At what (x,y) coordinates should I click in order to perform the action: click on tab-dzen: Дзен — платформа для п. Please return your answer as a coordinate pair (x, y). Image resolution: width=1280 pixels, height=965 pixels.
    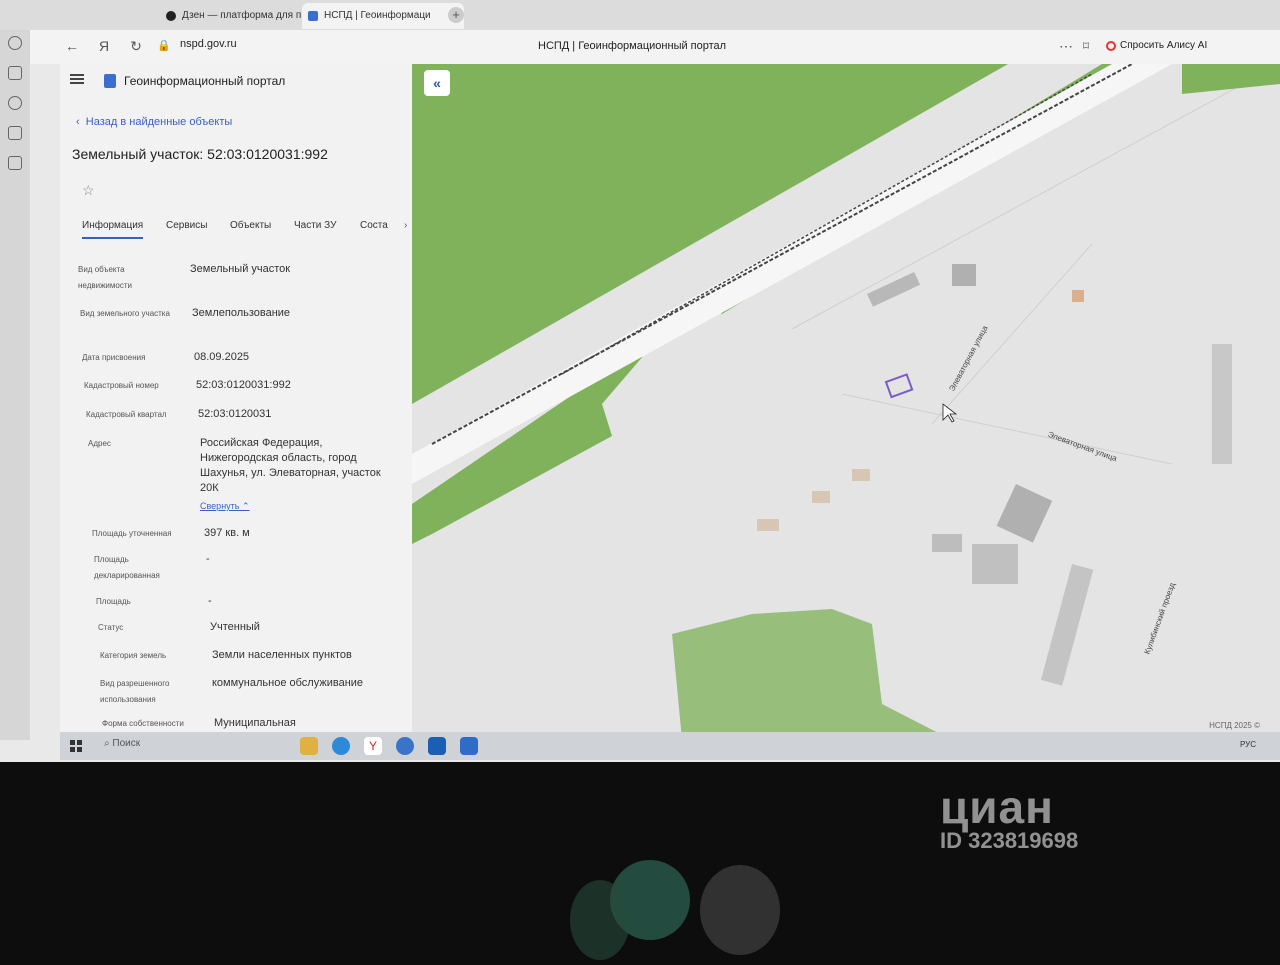
    Looking at the image, I should click on (239, 16).